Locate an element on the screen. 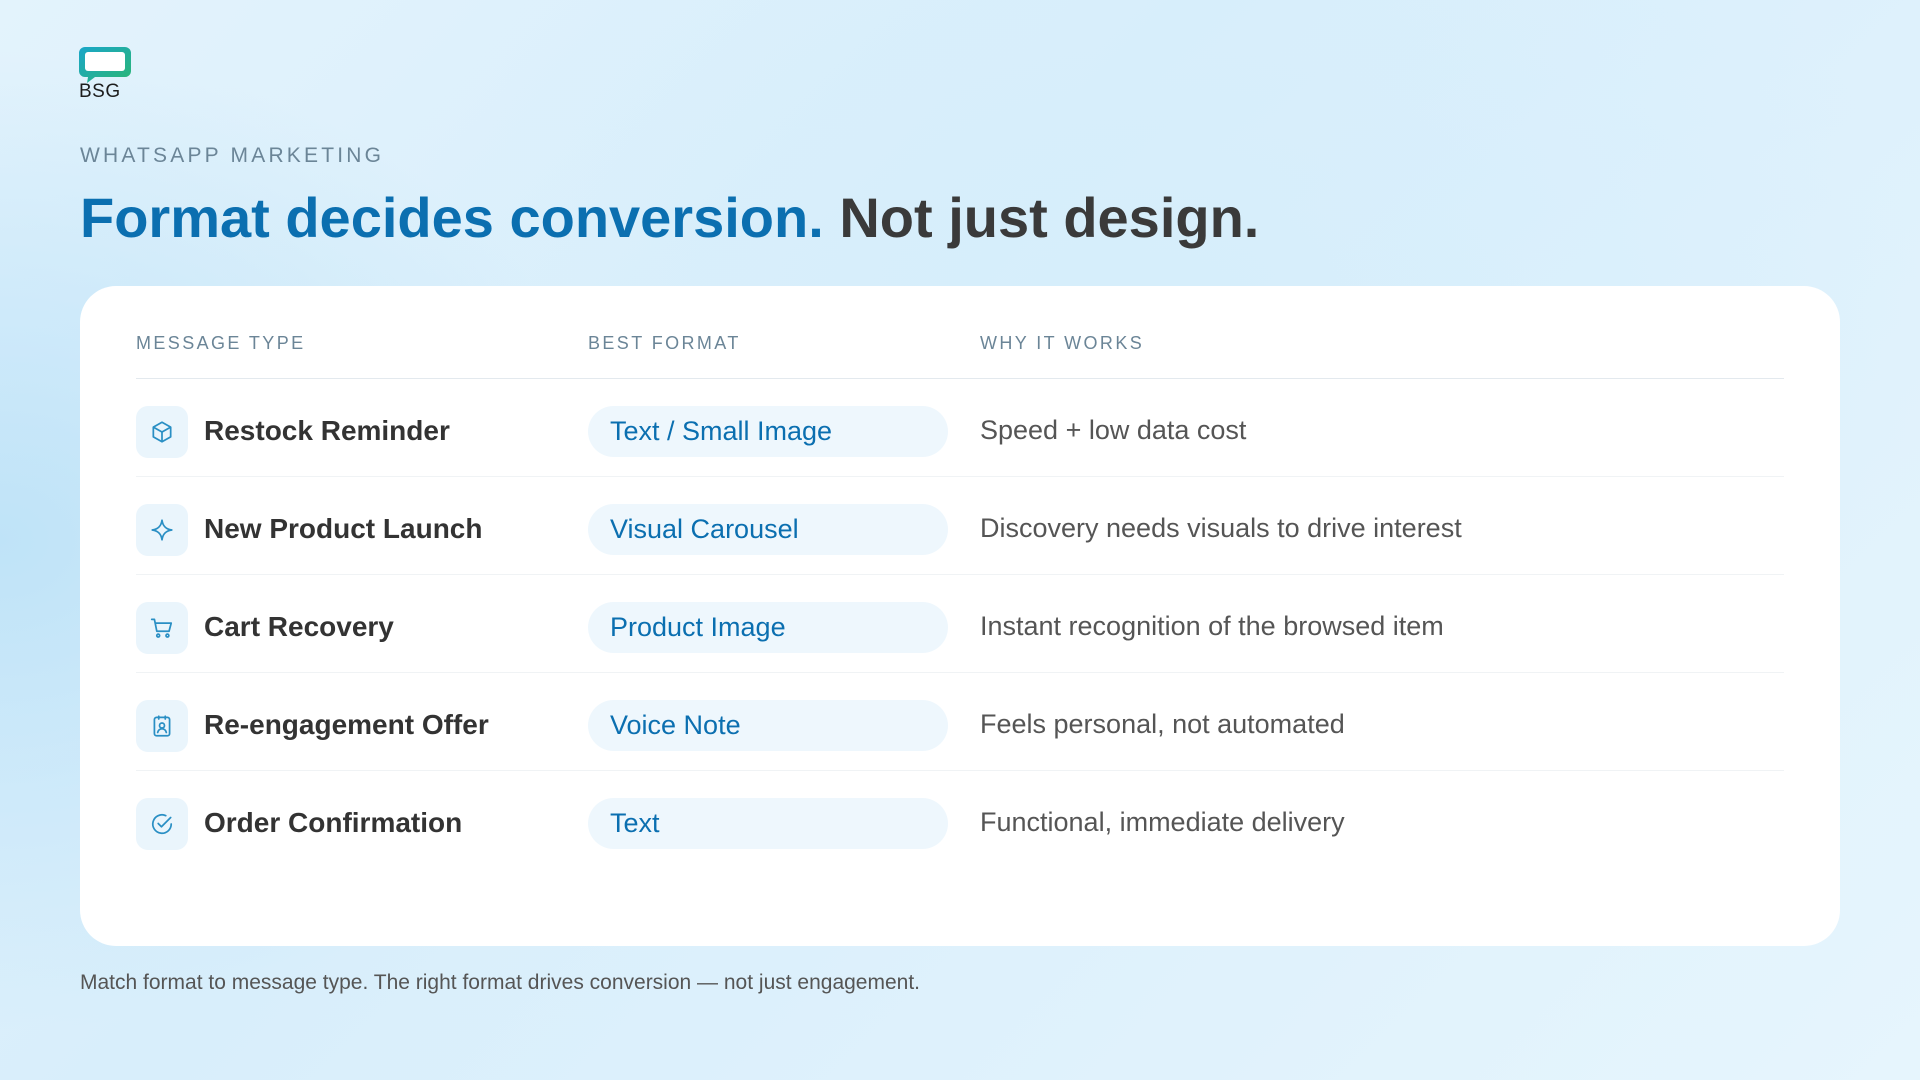 The width and height of the screenshot is (1920, 1080). best-format-pill: Visual Carousel is located at coordinates (768, 529).